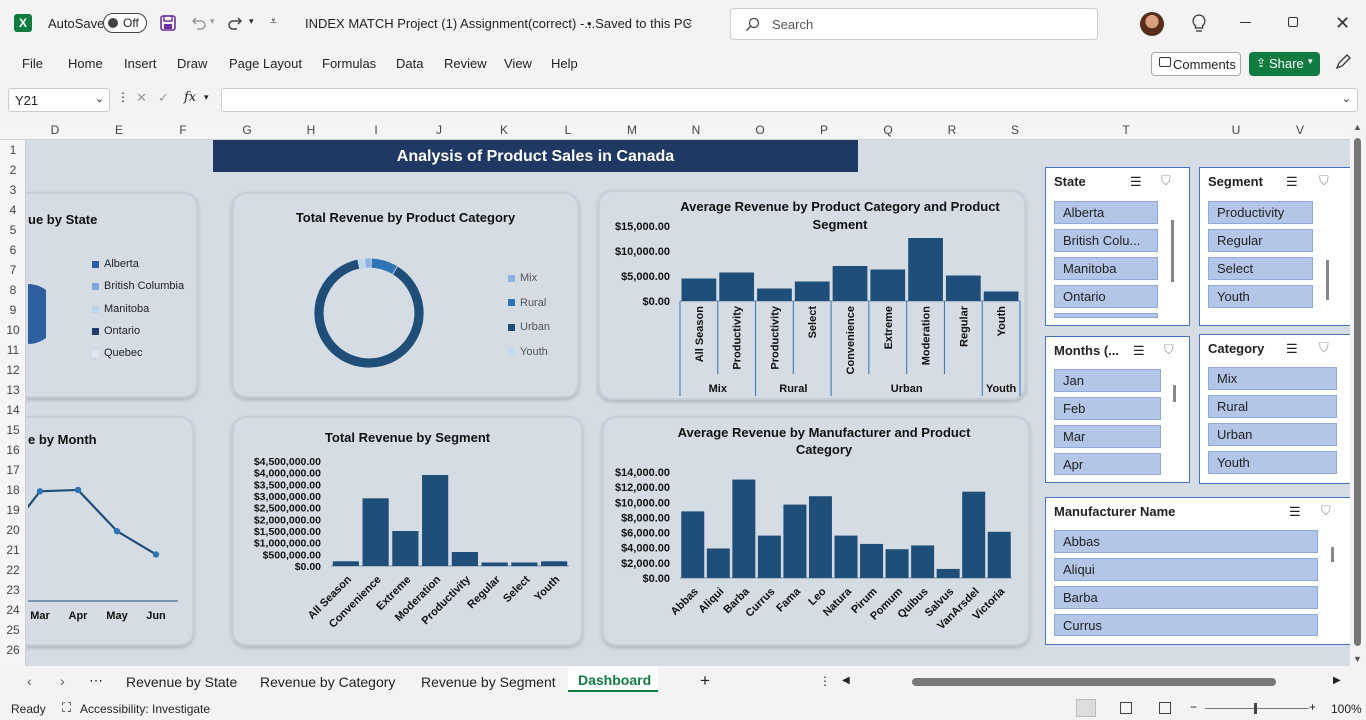 This screenshot has width=1366, height=720. What do you see at coordinates (1186, 541) in the screenshot?
I see `slicer-item-abbas: Abbas` at bounding box center [1186, 541].